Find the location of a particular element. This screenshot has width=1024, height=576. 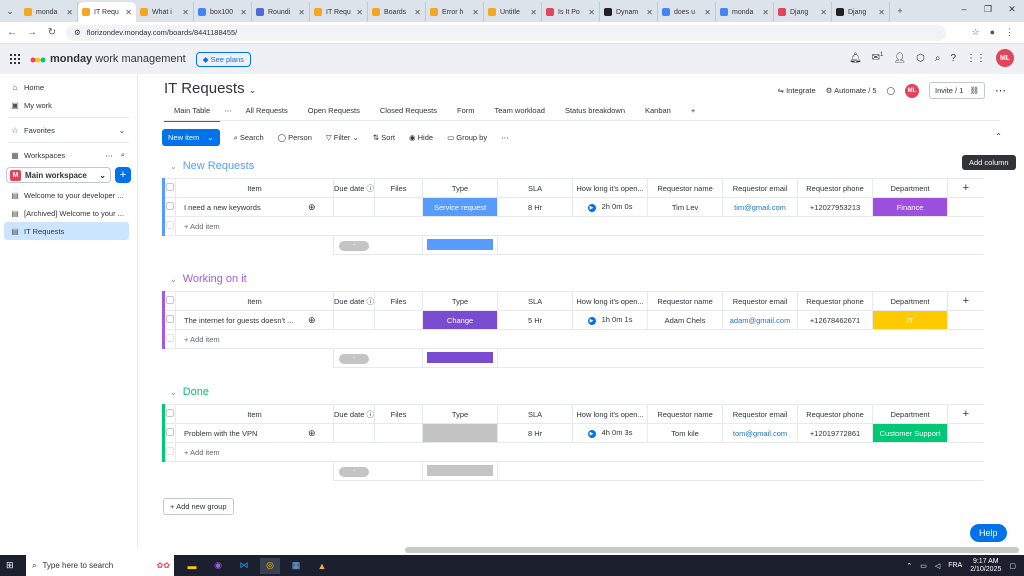

type-status-cell: Change is located at coordinates (460, 320).